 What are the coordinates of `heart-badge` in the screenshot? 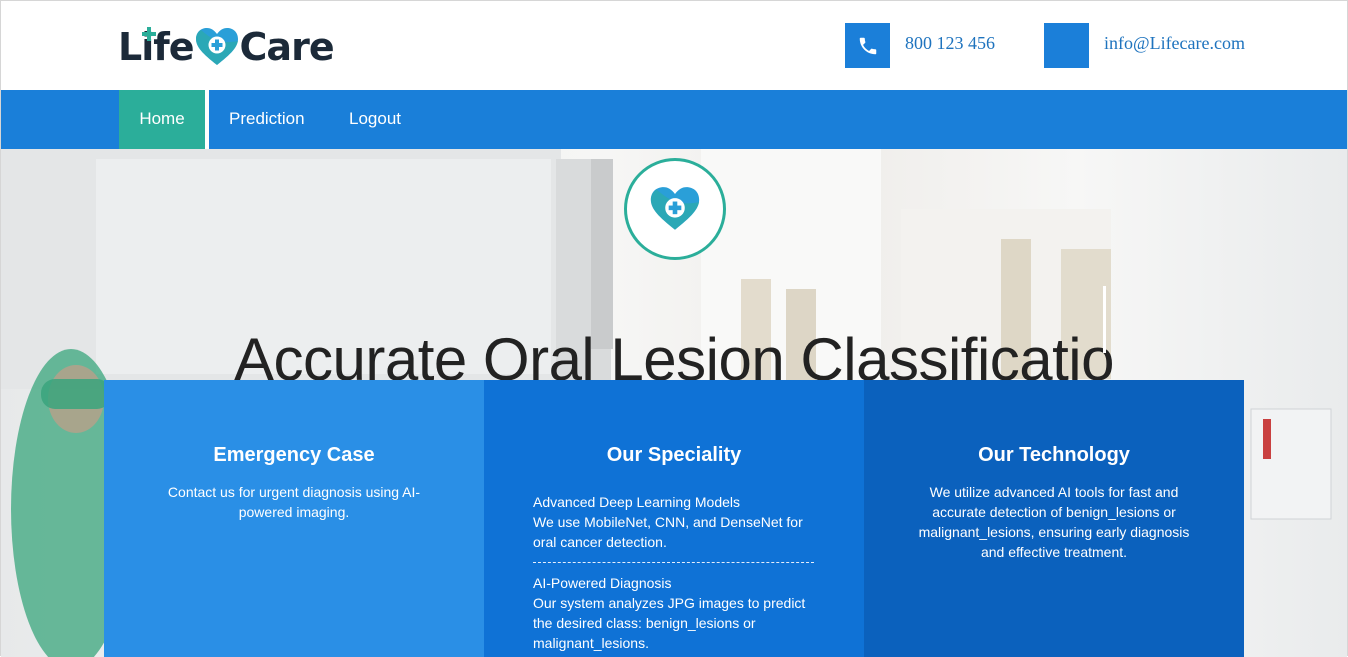 It's located at (675, 209).